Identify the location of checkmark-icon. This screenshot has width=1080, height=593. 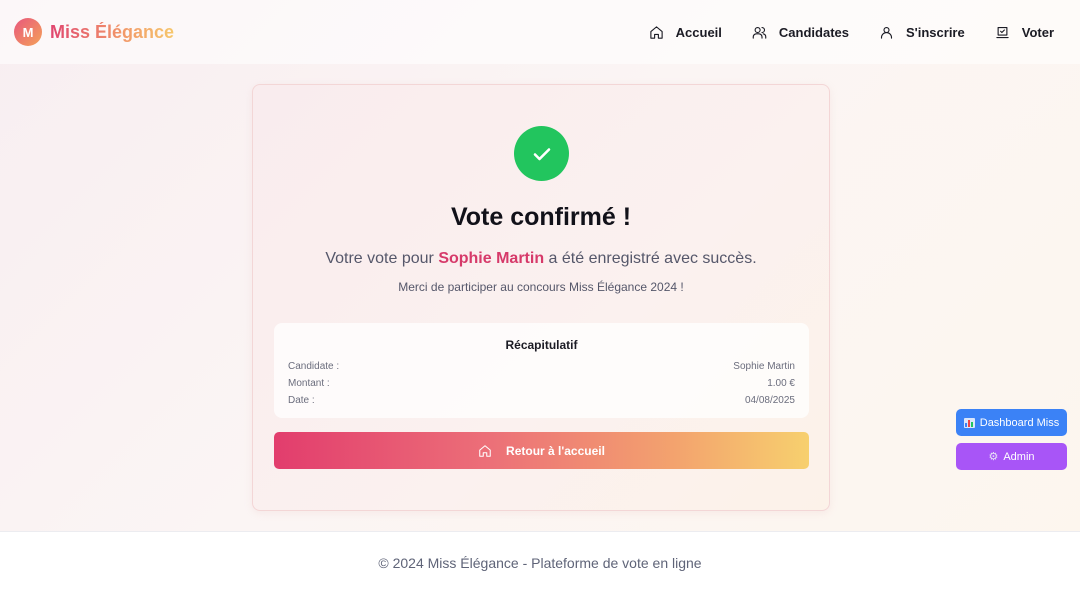
(541, 153).